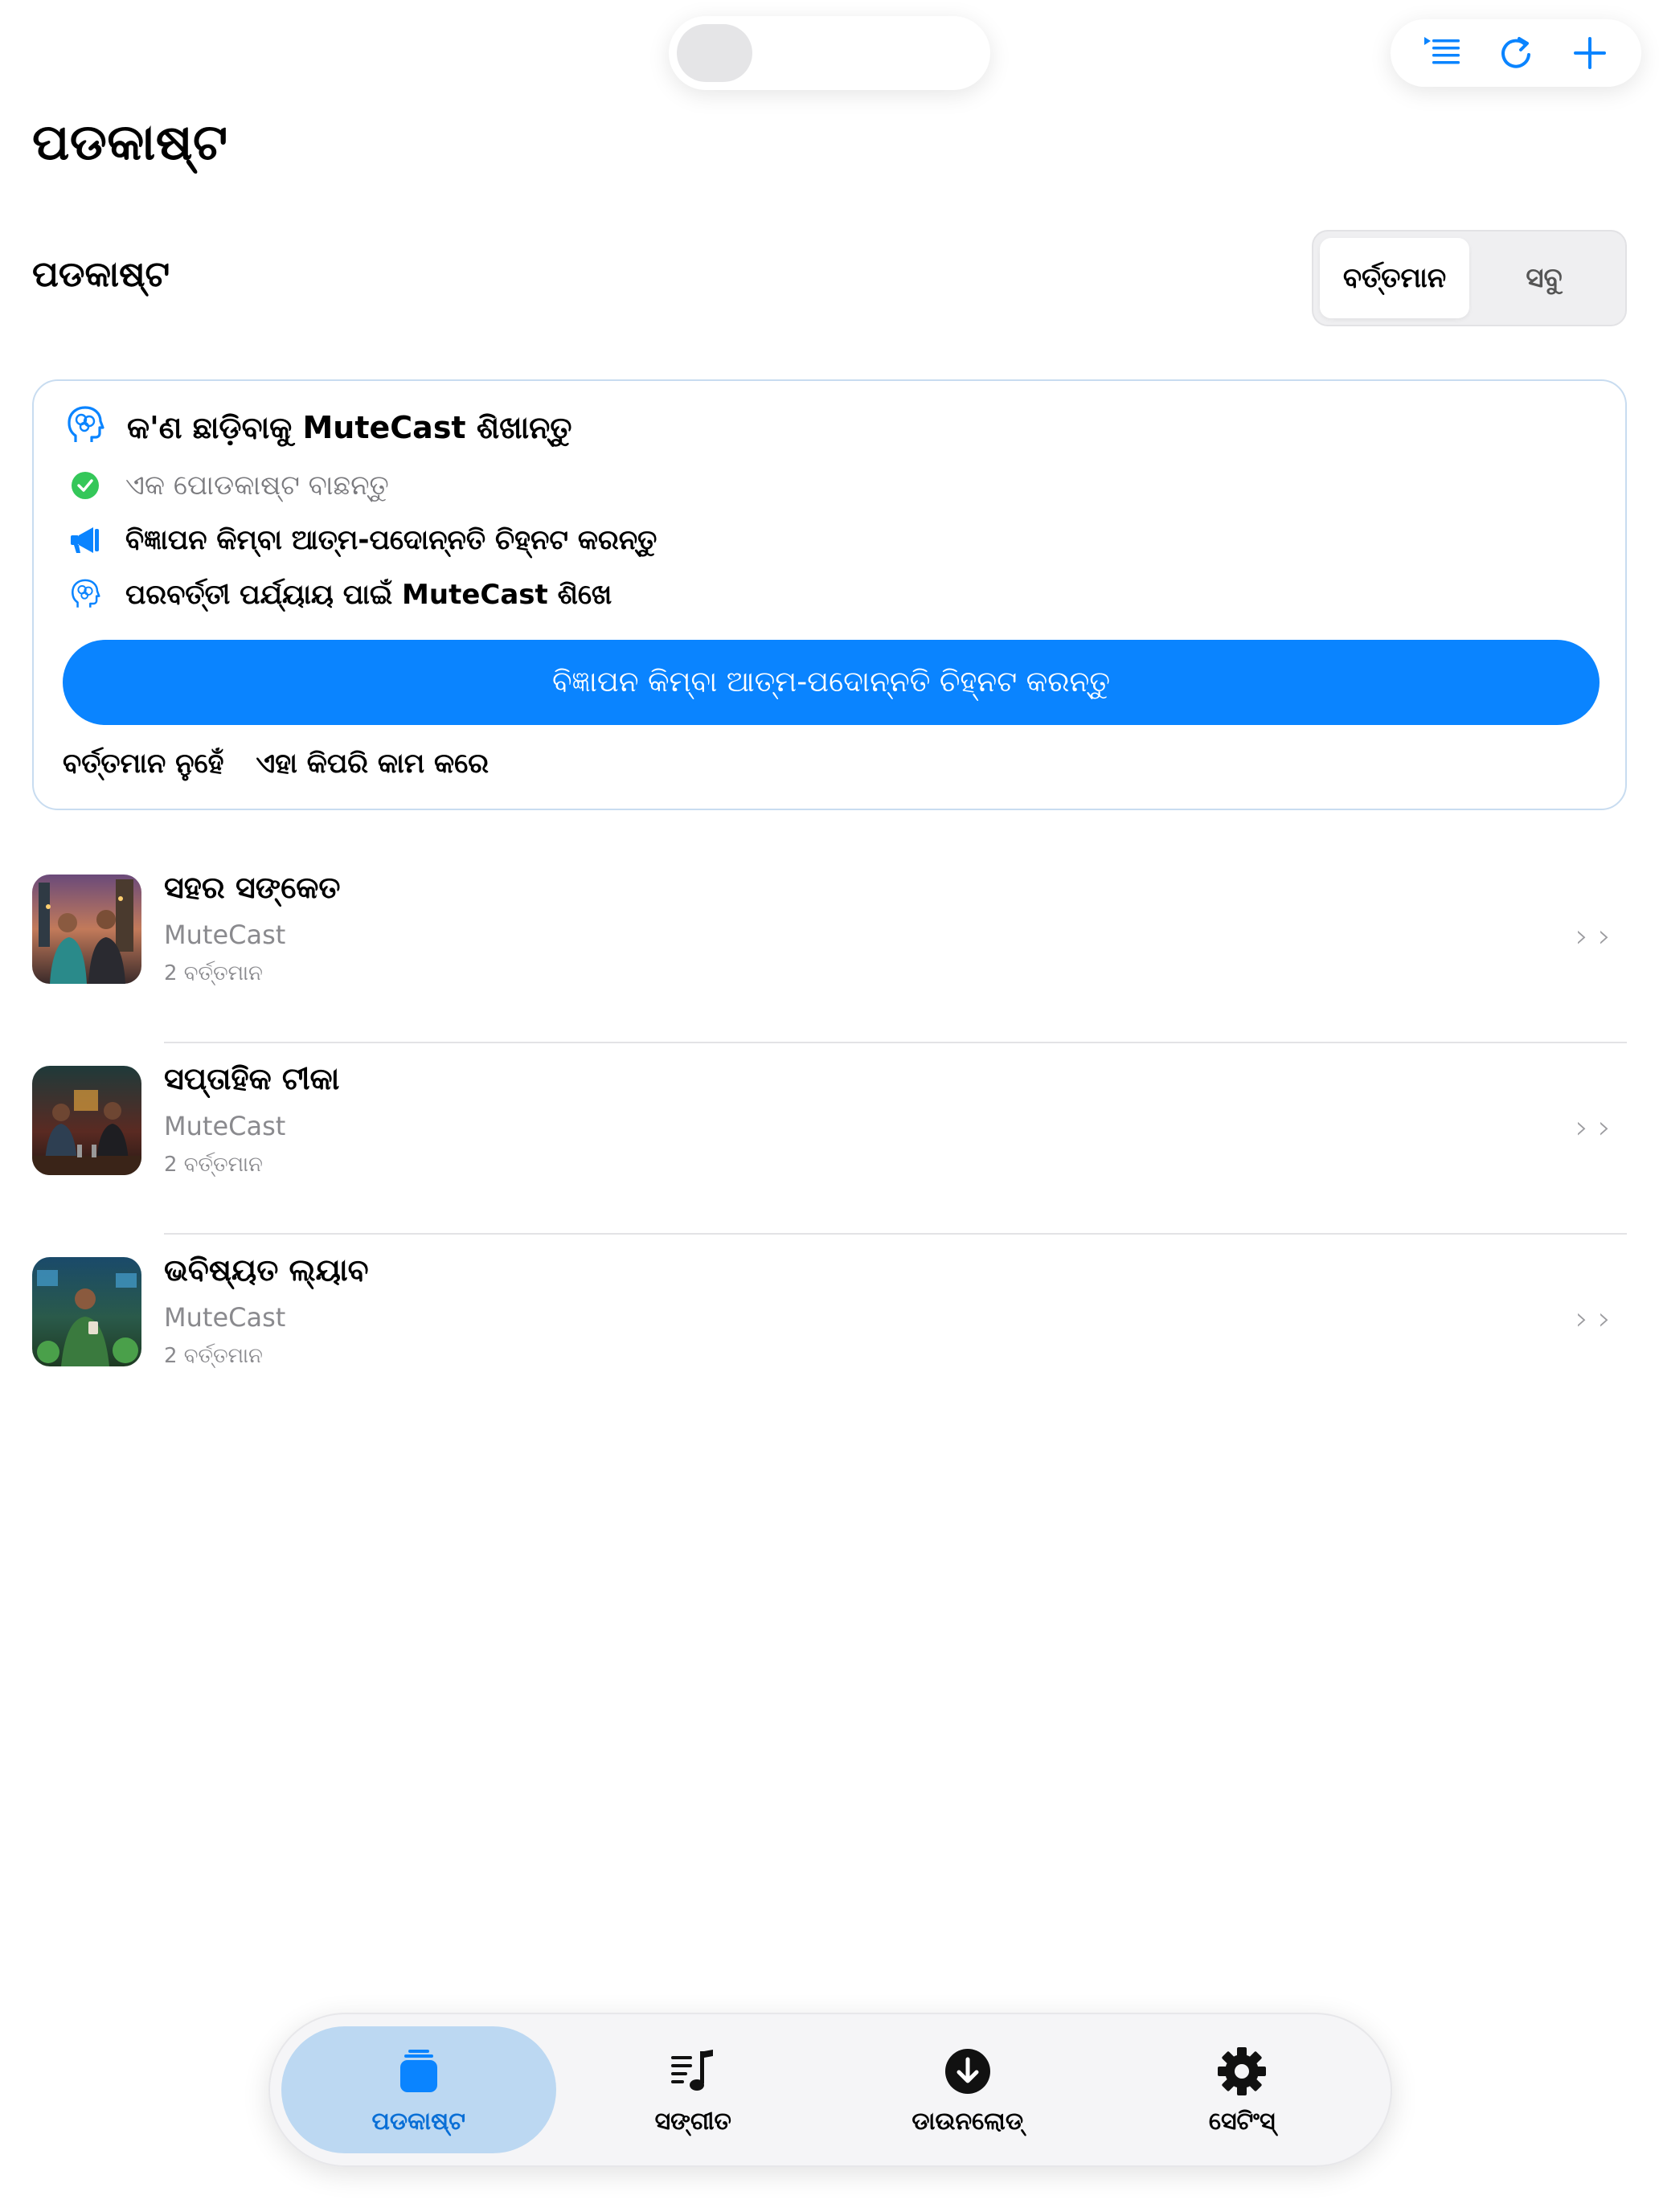 The height and width of the screenshot is (2212, 1659). What do you see at coordinates (418, 2070) in the screenshot?
I see `podcasts-stack-icon` at bounding box center [418, 2070].